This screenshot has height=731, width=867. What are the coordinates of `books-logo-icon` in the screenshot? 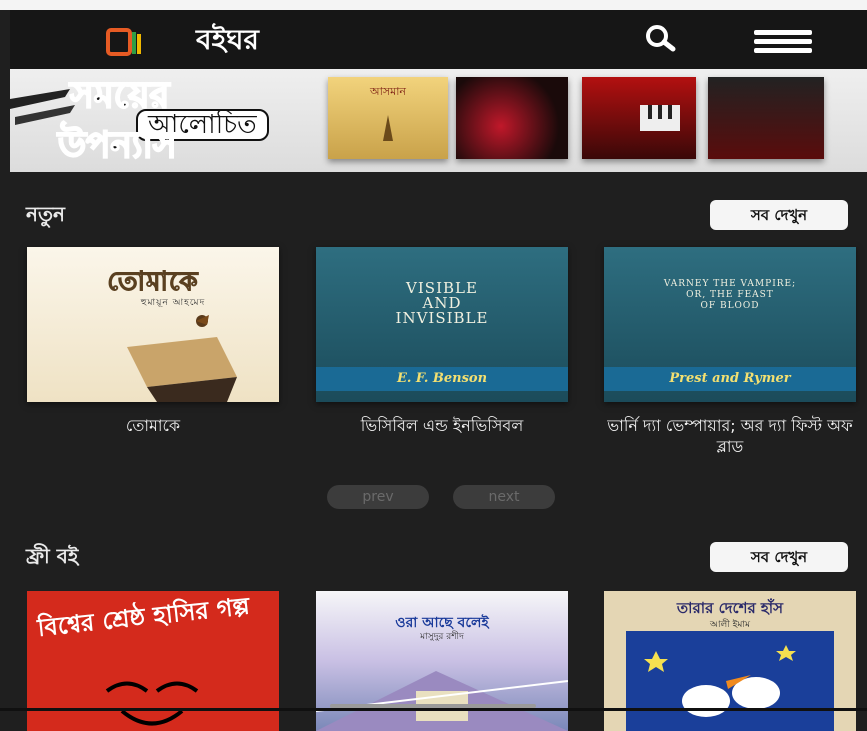 It's located at (125, 41).